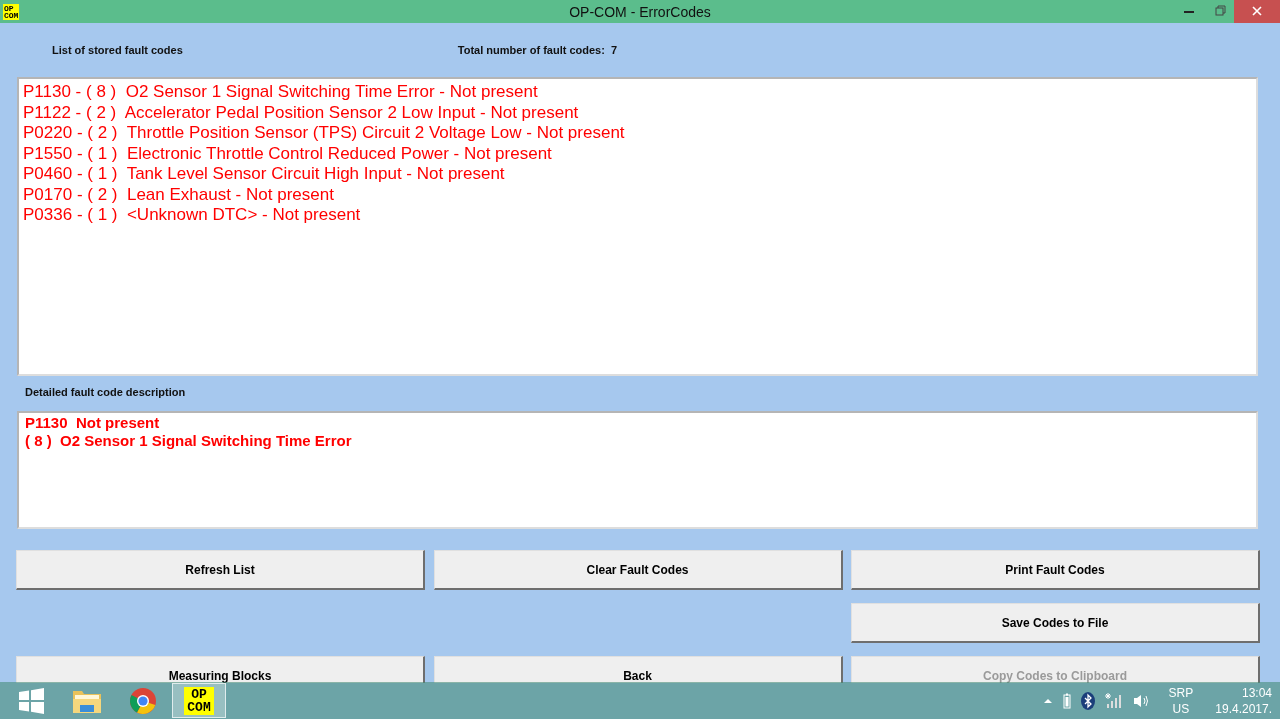  Describe the element at coordinates (1055, 623) in the screenshot. I see `action-button: Save Codes to File` at that location.